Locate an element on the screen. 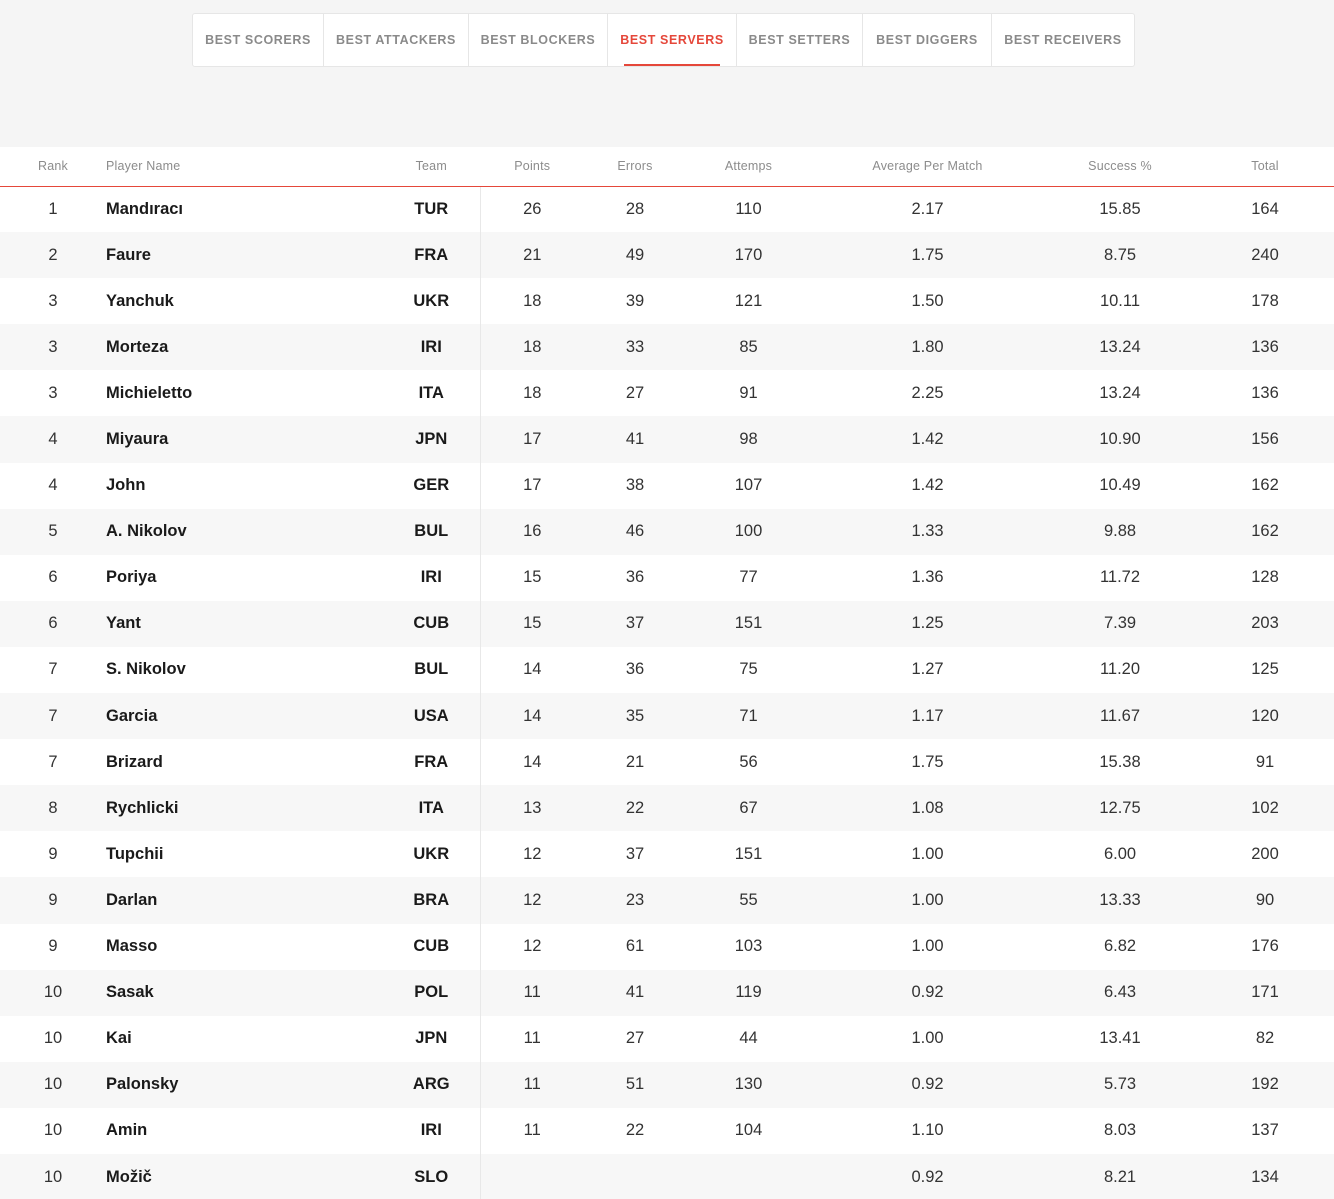 This screenshot has height=1199, width=1334. cell-player-name: Darlan is located at coordinates (244, 900).